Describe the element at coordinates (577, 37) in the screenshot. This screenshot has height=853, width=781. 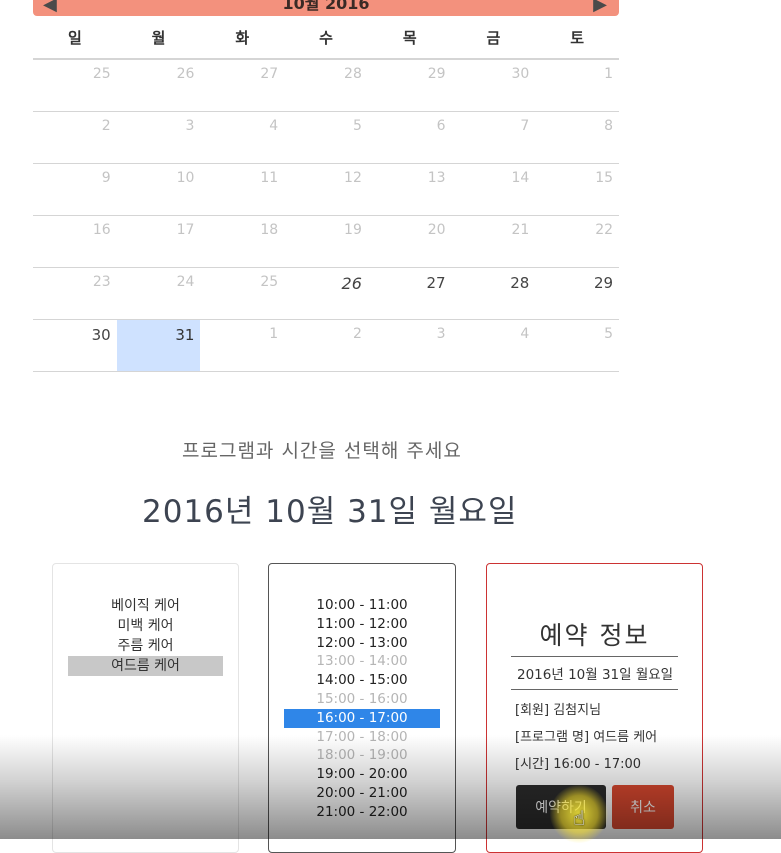
I see `weekday-label: 토` at that location.